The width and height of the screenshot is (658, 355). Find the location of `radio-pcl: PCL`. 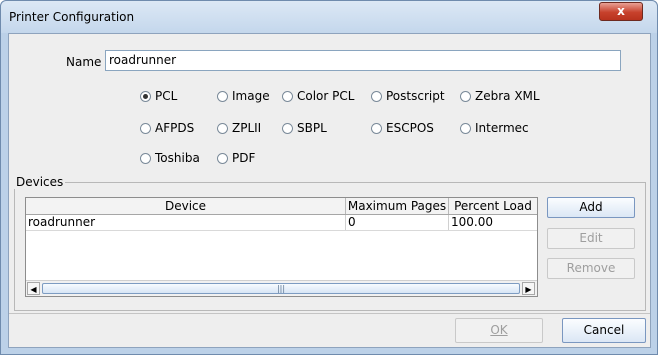

radio-pcl: PCL is located at coordinates (158, 97).